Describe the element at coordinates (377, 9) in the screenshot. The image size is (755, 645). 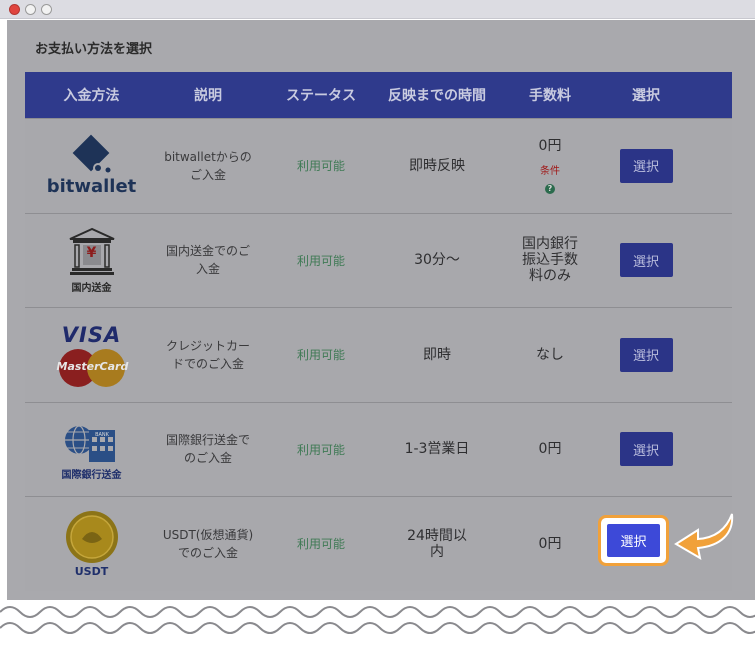
I see `title-bar` at that location.